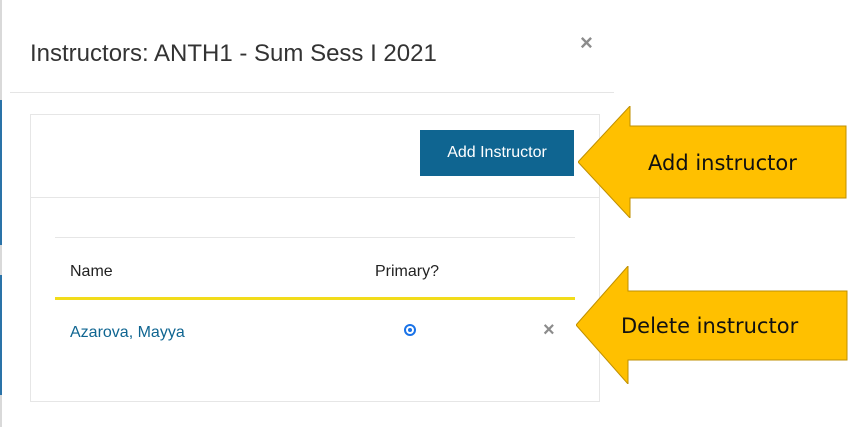 This screenshot has height=427, width=851. I want to click on callout-delete-instructor: Delete instructor, so click(712, 325).